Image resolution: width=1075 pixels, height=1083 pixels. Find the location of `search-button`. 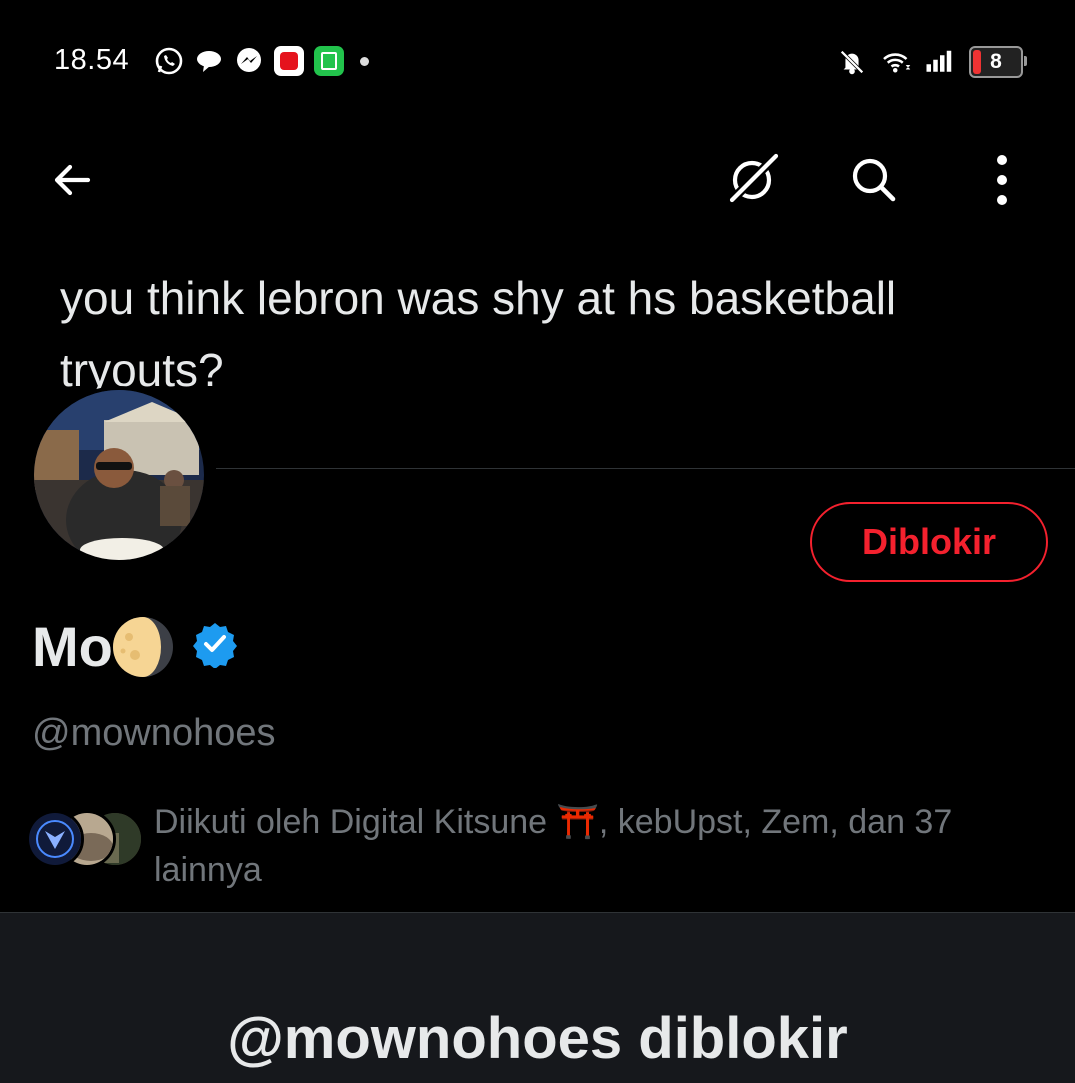

search-button is located at coordinates (874, 180).